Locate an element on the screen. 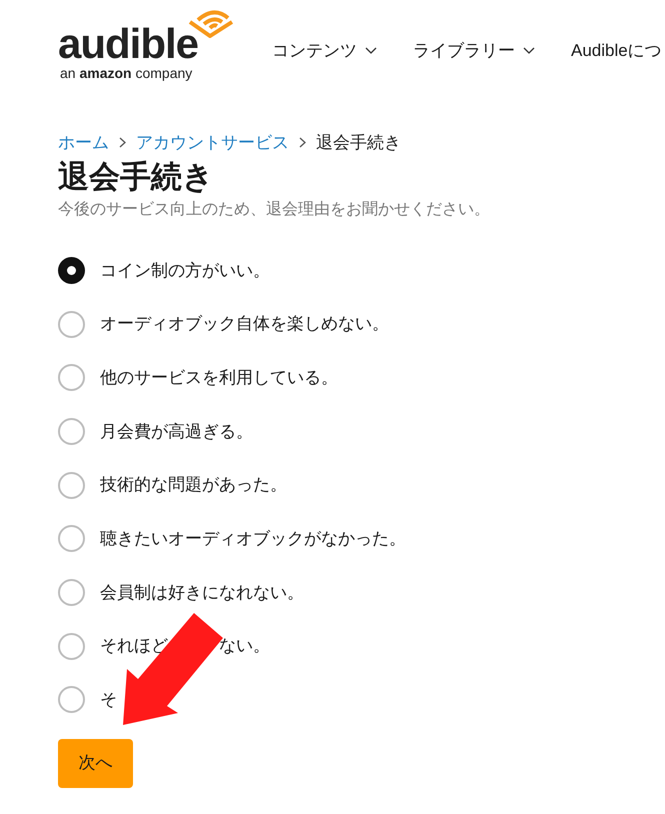  option-label: 他のサービスを利用している。 is located at coordinates (219, 377).